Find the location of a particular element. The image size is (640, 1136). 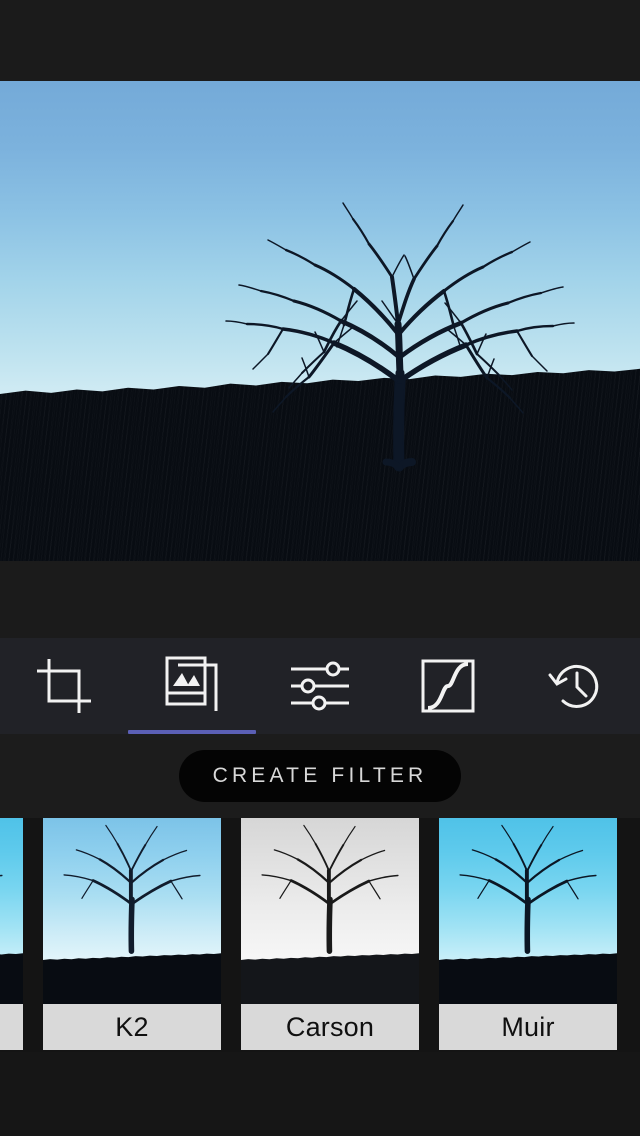

history-clock-icon is located at coordinates (576, 686).